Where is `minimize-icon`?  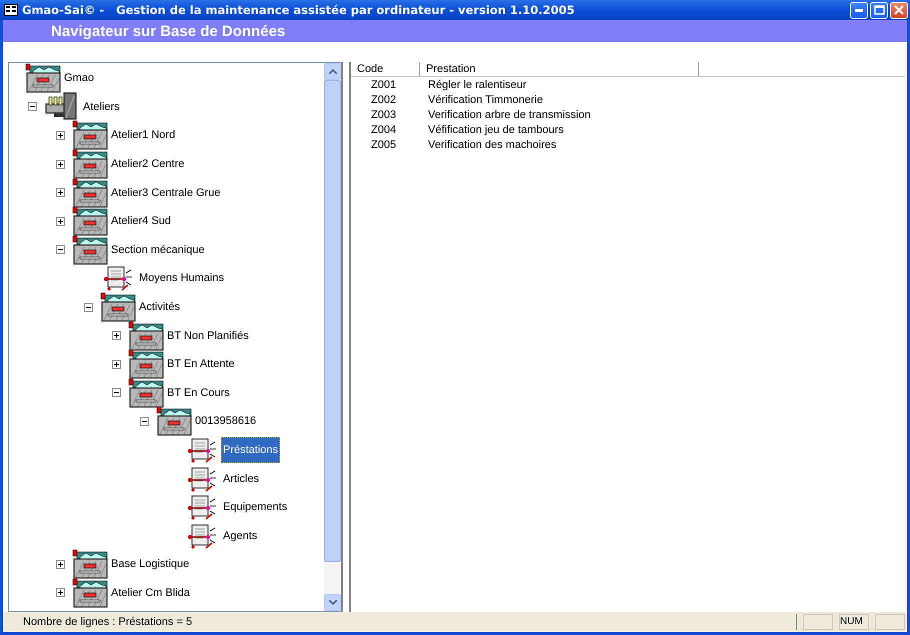
minimize-icon is located at coordinates (859, 10).